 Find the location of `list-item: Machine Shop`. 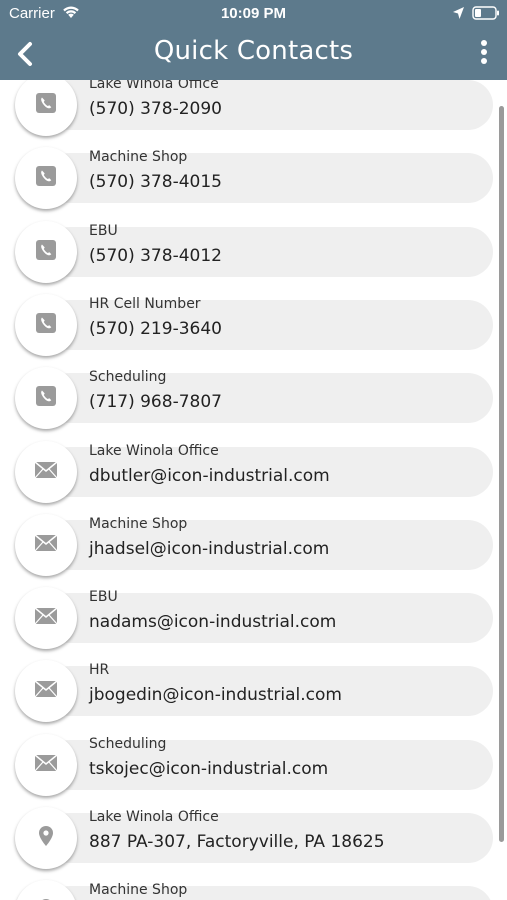

list-item: Machine Shop is located at coordinates (254, 890).